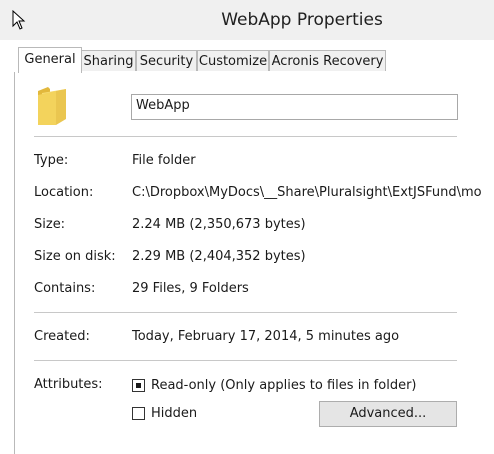 The width and height of the screenshot is (494, 454). What do you see at coordinates (190, 288) in the screenshot?
I see `contains-value: 29 Files, 9 Folders` at bounding box center [190, 288].